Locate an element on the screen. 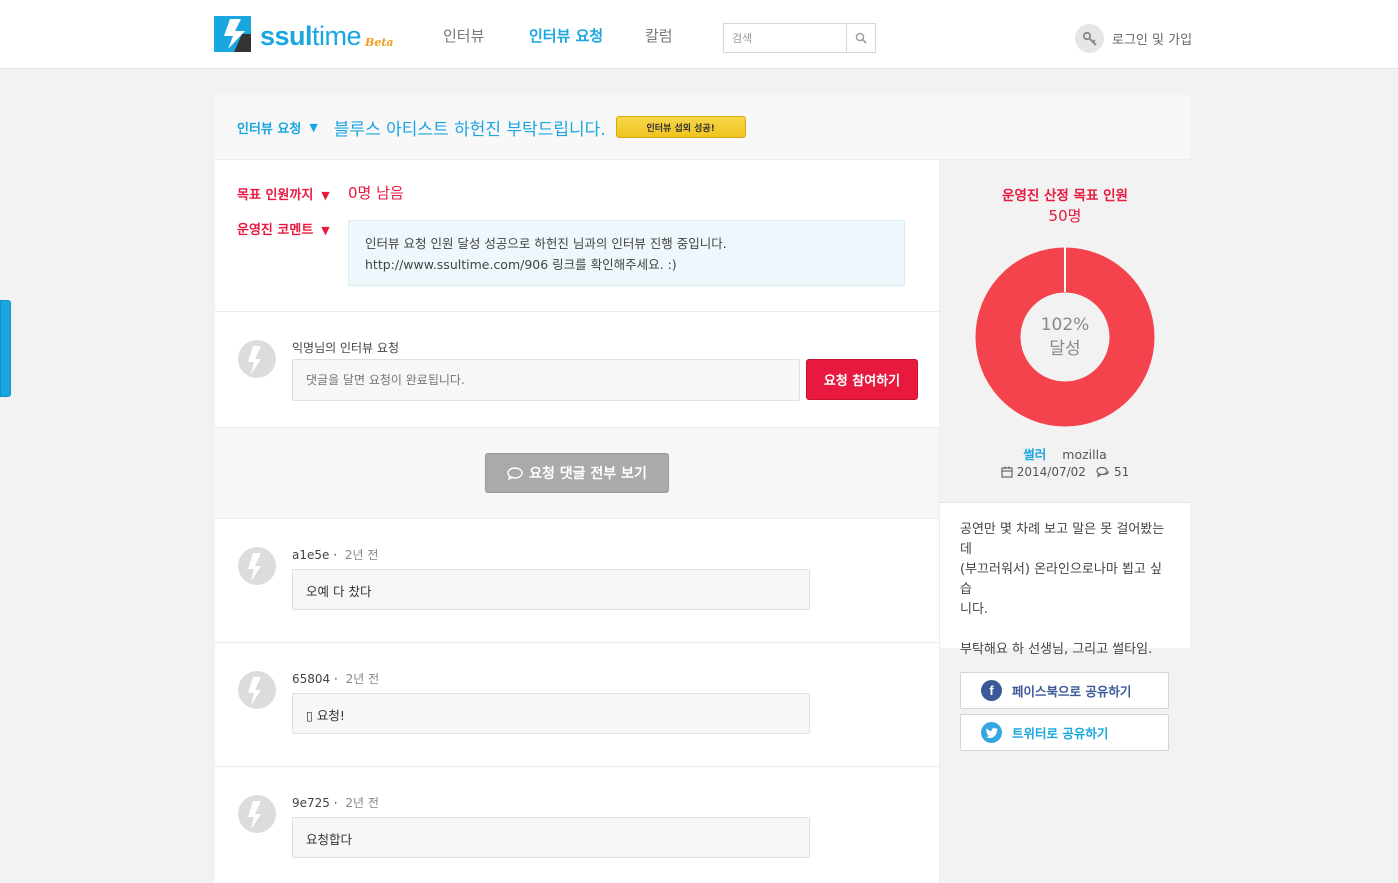 The image size is (1398, 883). goal-title: 운영진 산정 목표 인원 is located at coordinates (1065, 196).